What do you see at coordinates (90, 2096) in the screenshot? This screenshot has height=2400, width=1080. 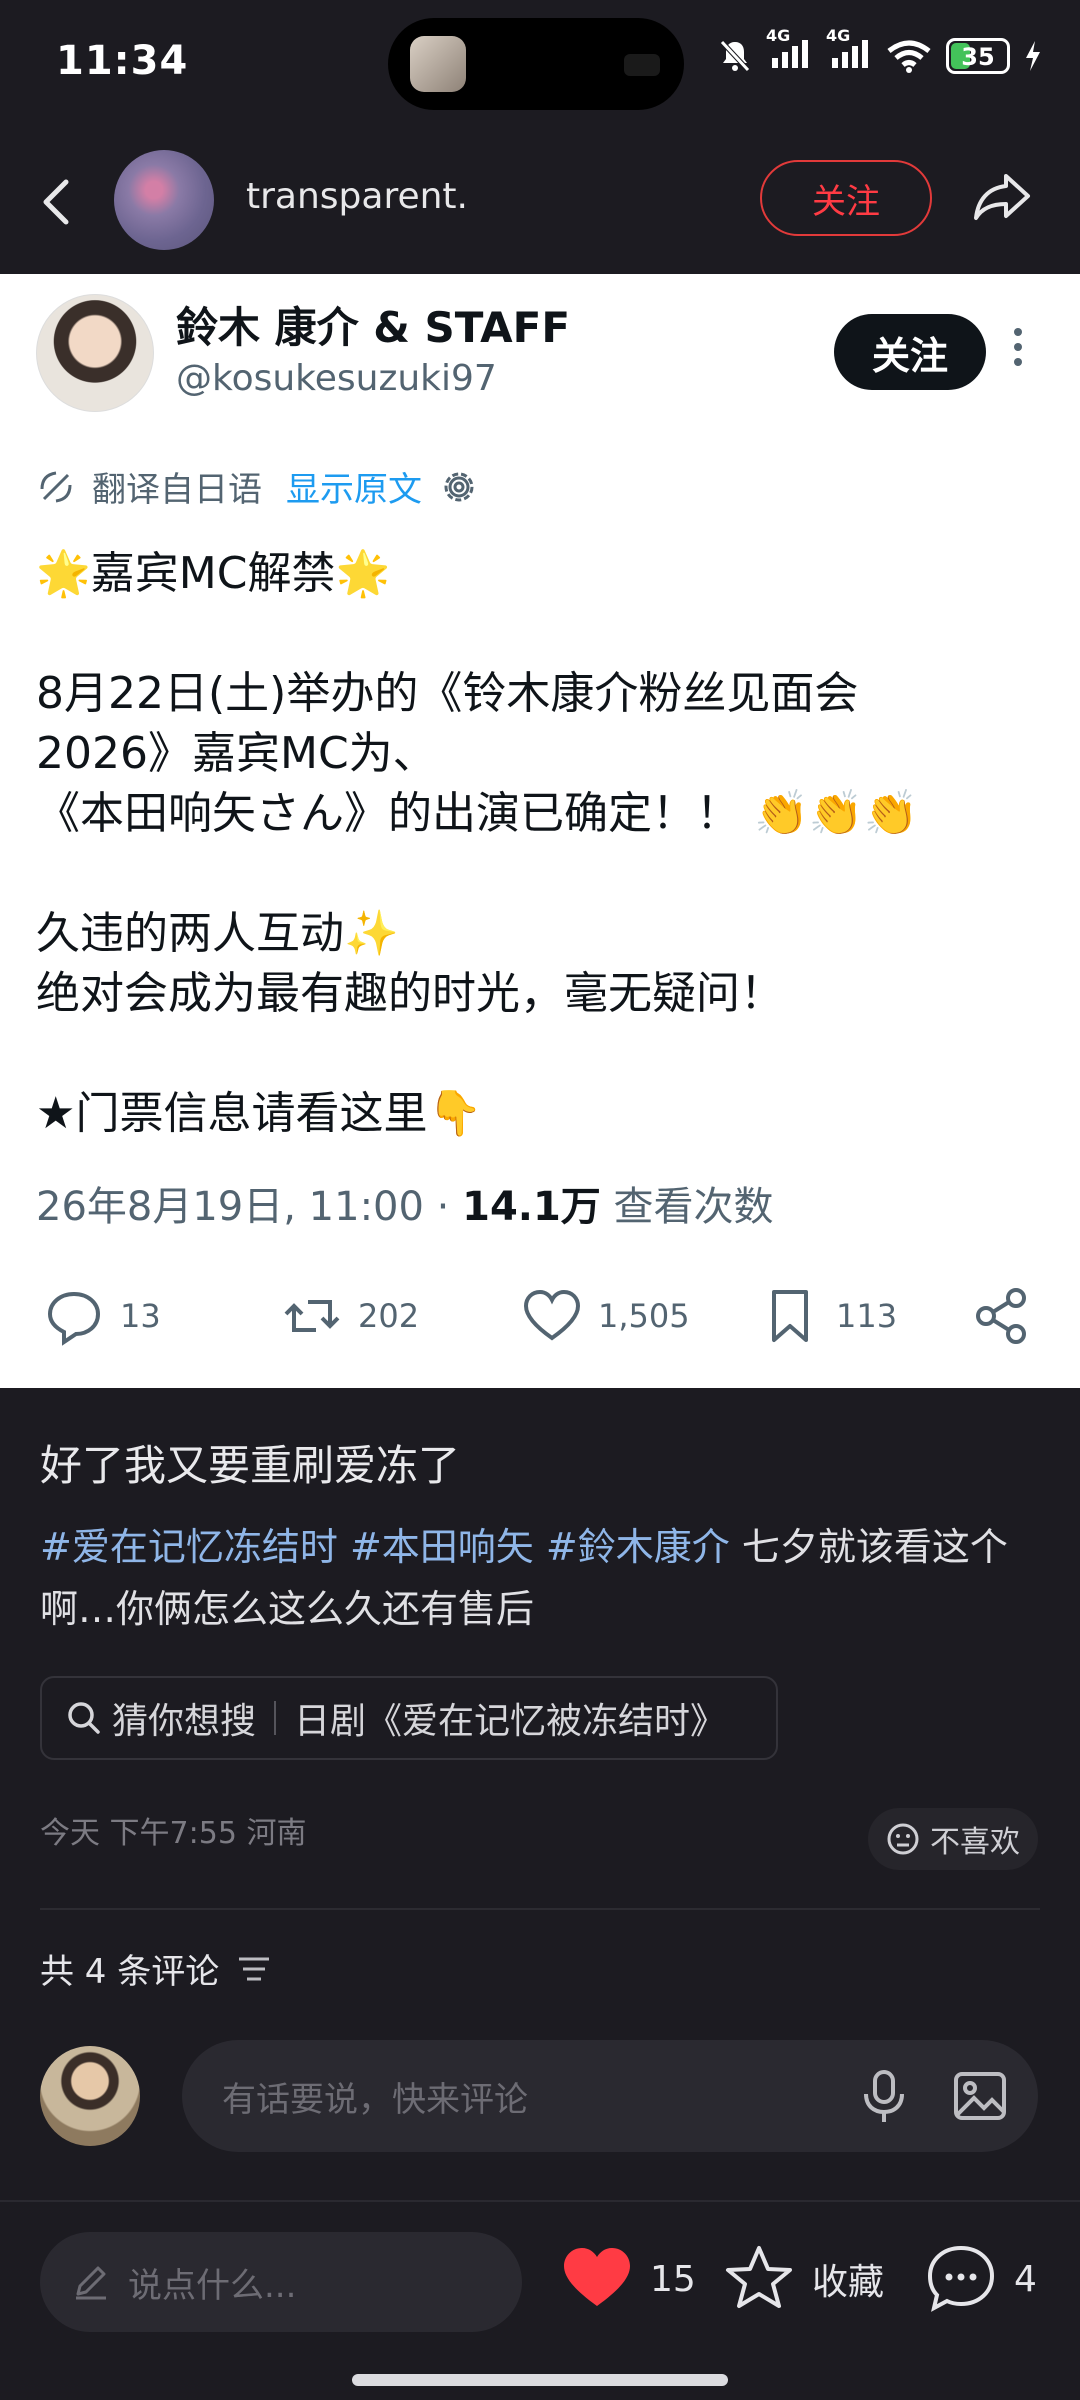 I see `user-avatar` at bounding box center [90, 2096].